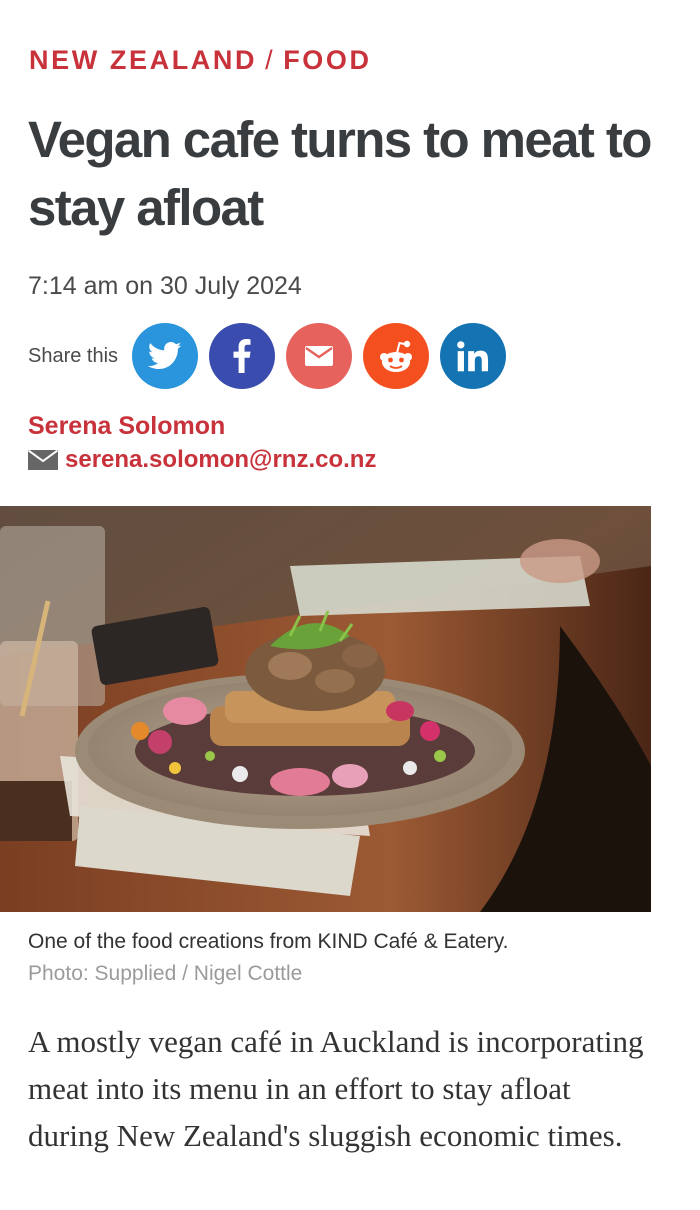 Image resolution: width=700 pixels, height=1210 pixels. I want to click on share-twitter-button, so click(165, 356).